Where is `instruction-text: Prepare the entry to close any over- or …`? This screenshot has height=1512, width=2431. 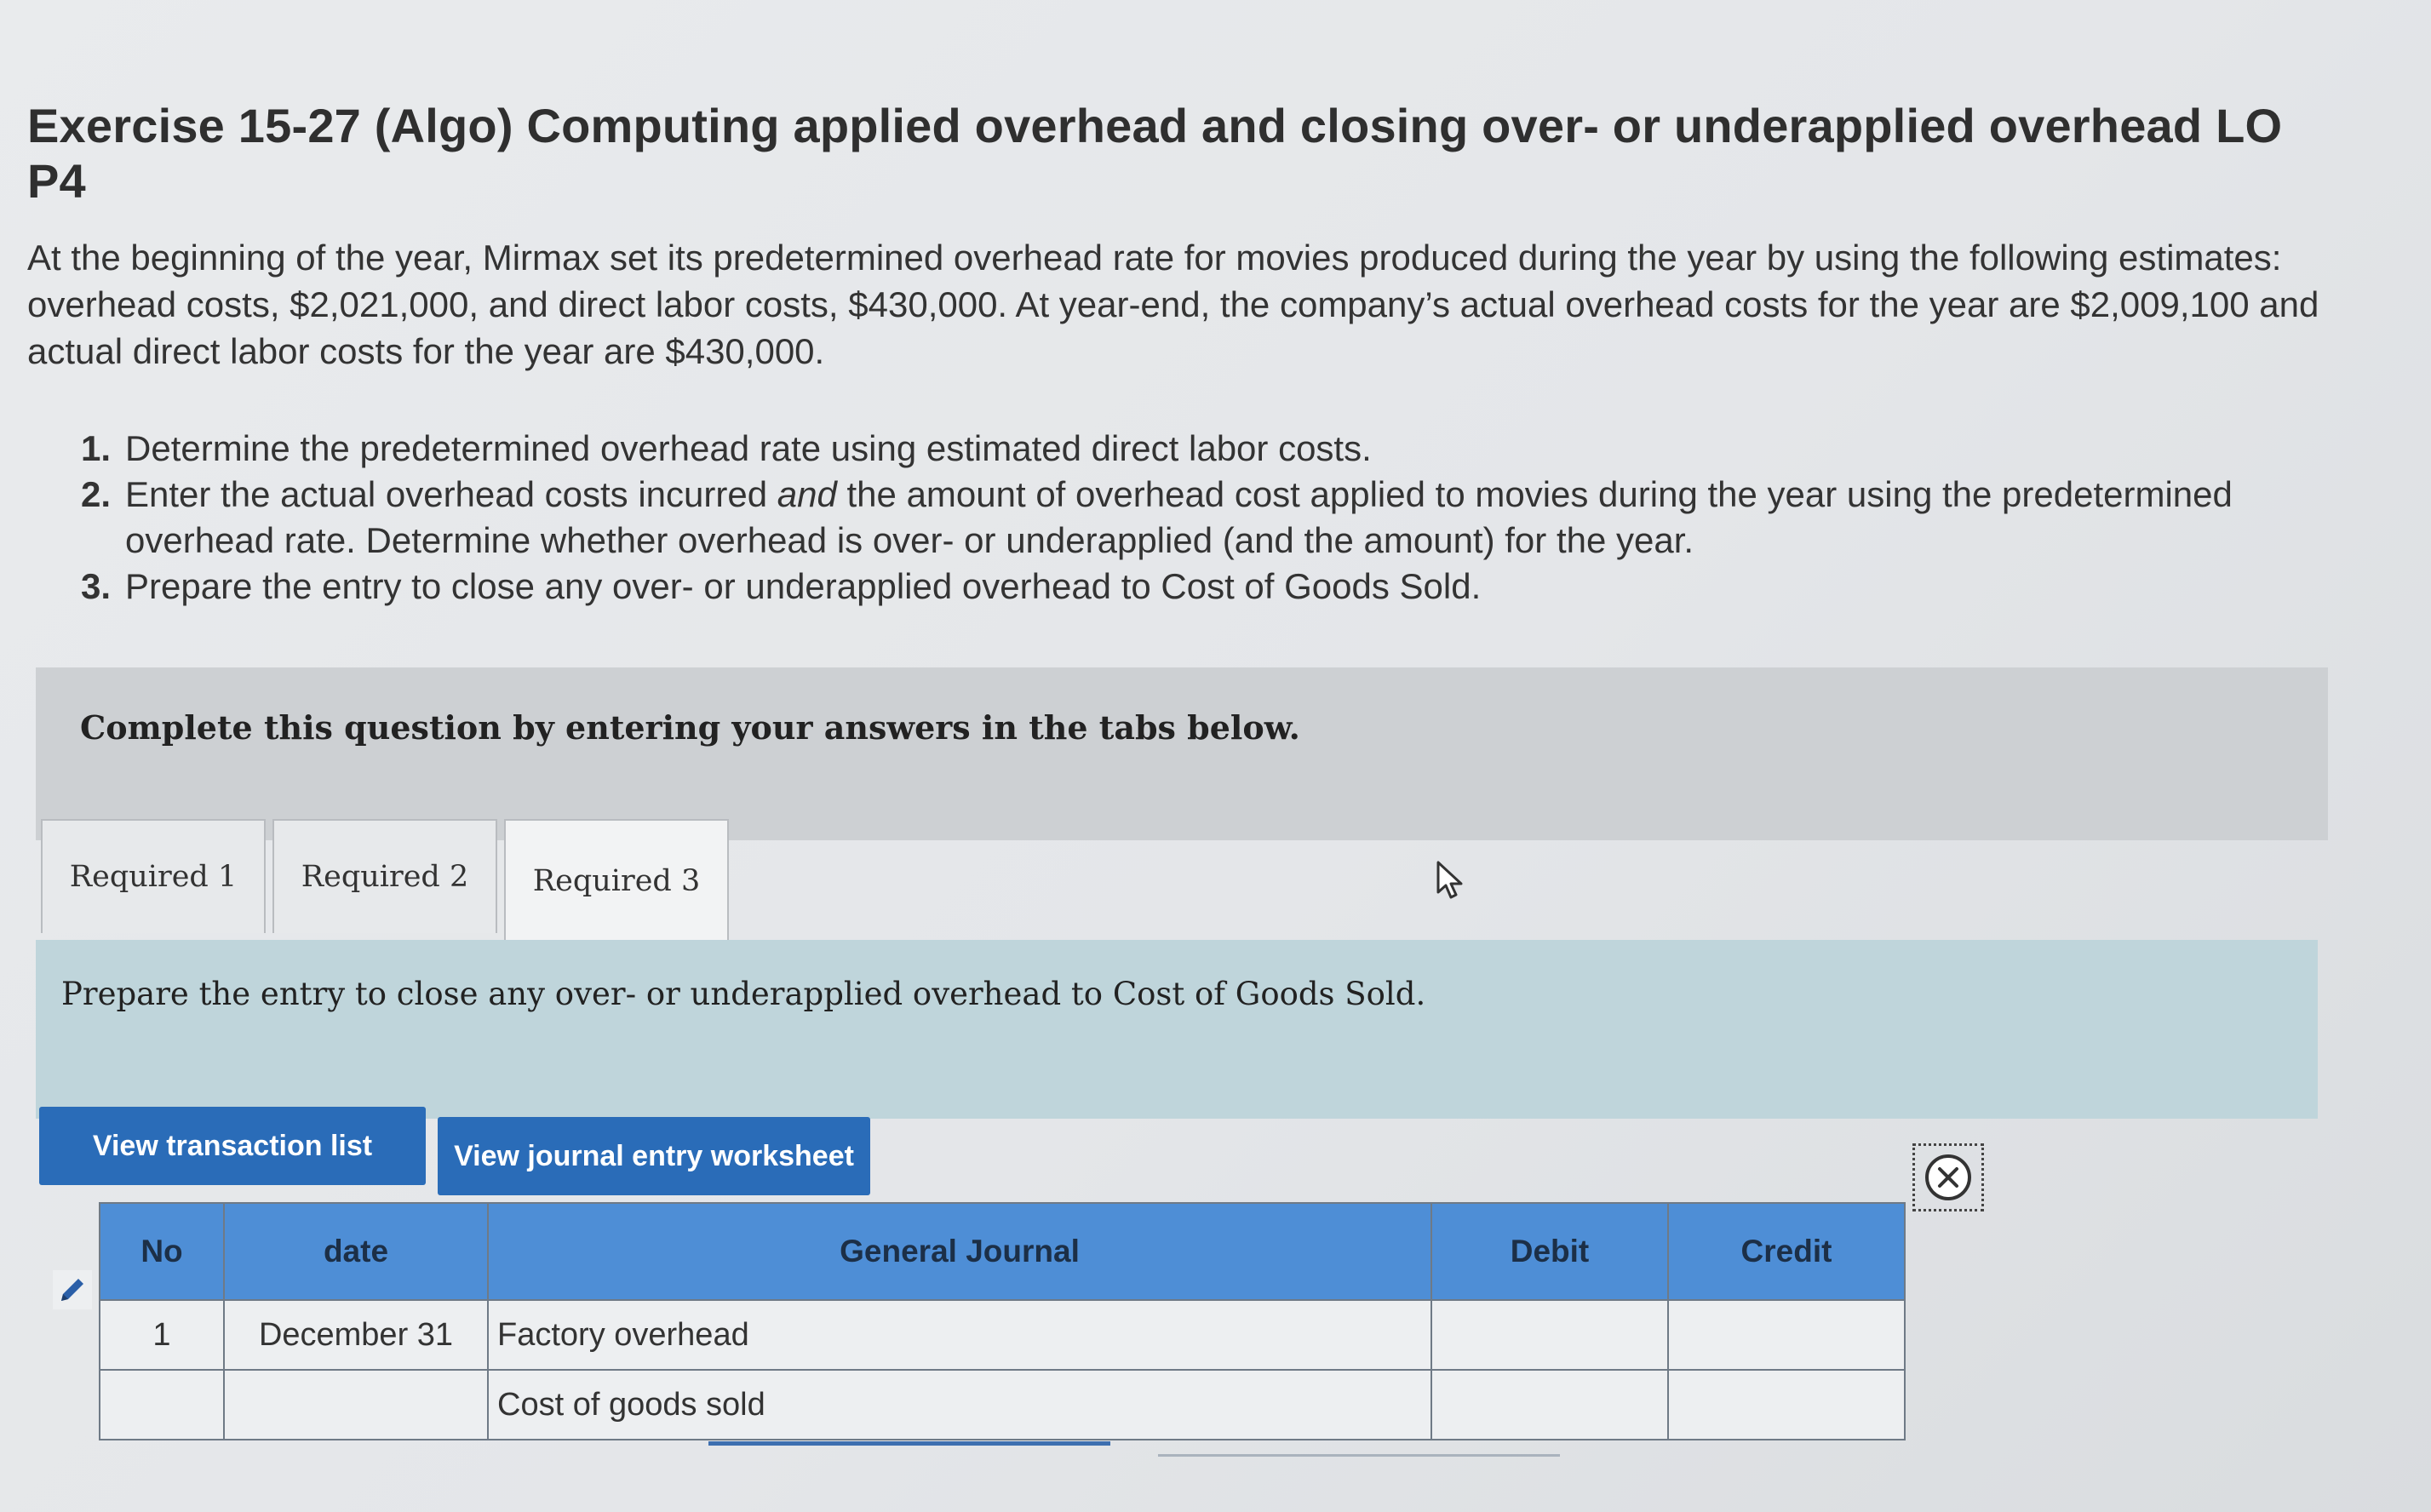 instruction-text: Prepare the entry to close any over- or … is located at coordinates (743, 994).